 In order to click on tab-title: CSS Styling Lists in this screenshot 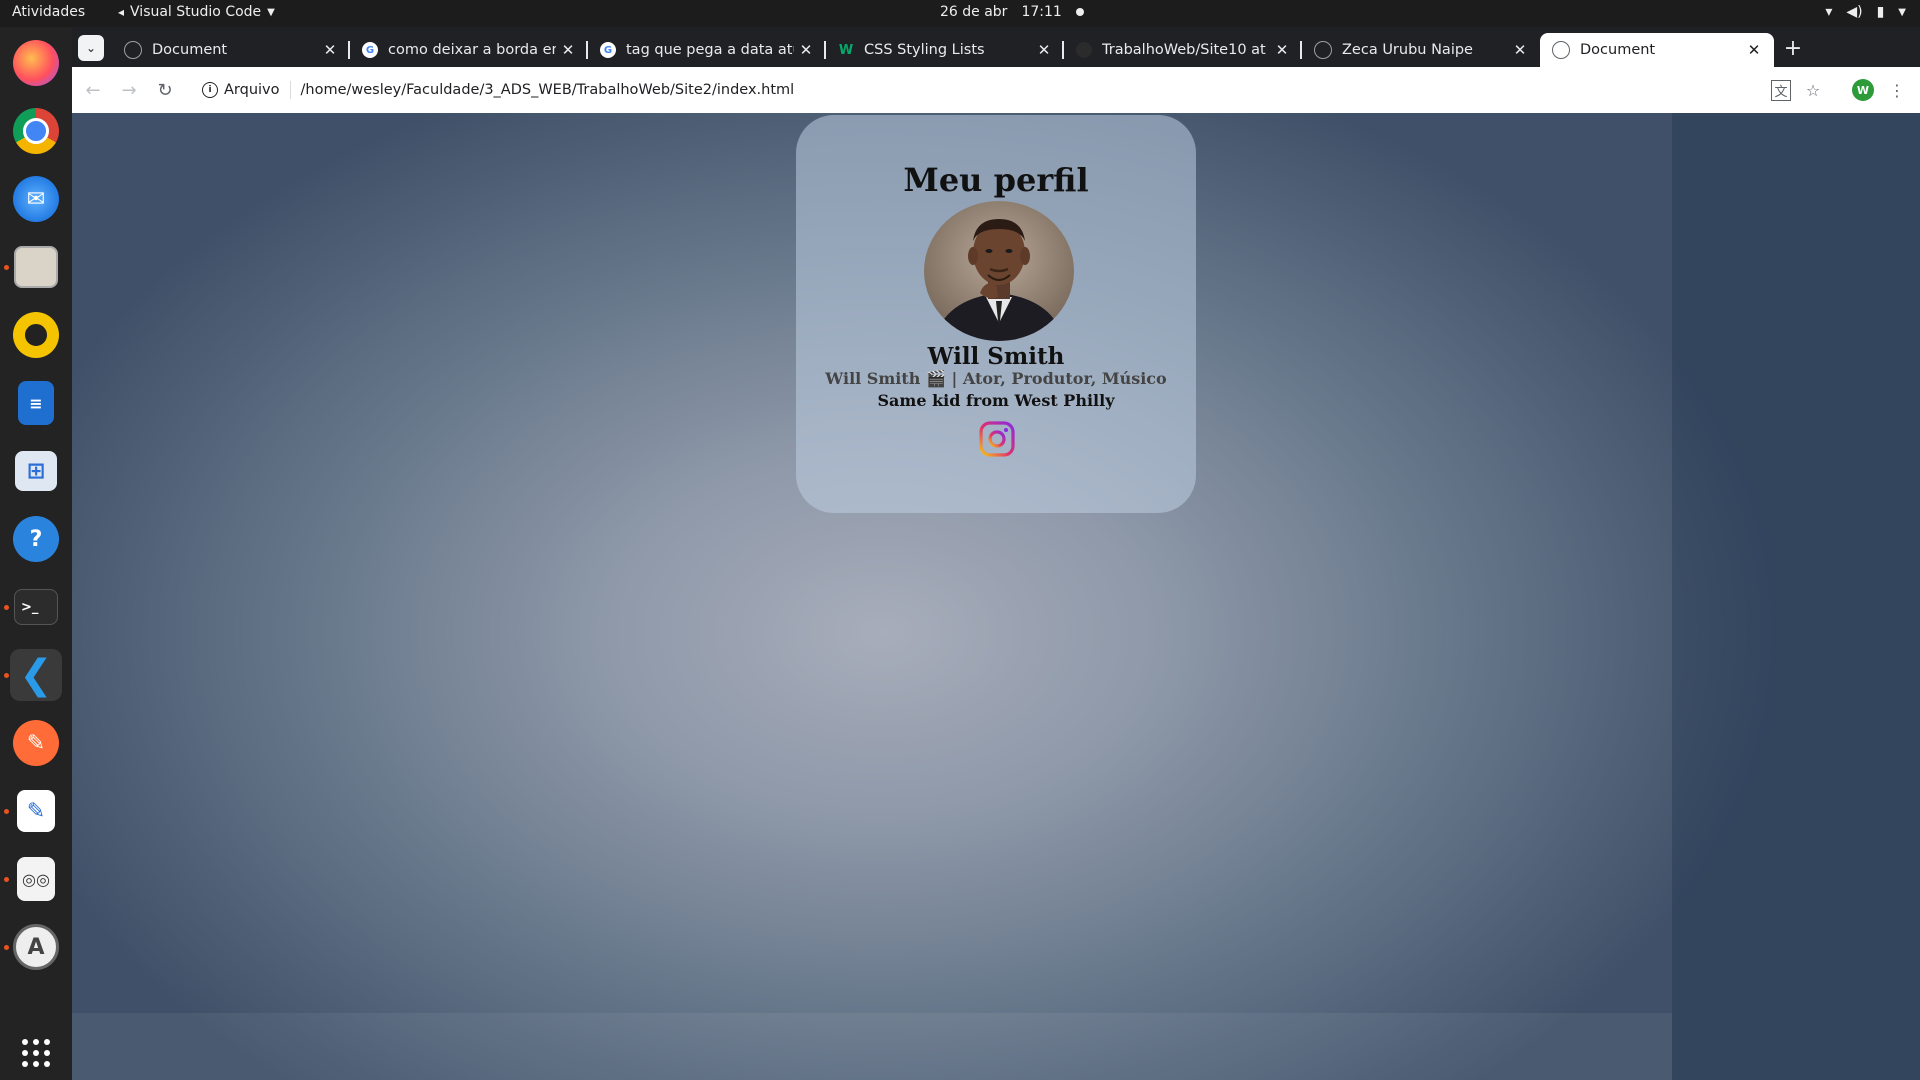, I will do `click(924, 50)`.